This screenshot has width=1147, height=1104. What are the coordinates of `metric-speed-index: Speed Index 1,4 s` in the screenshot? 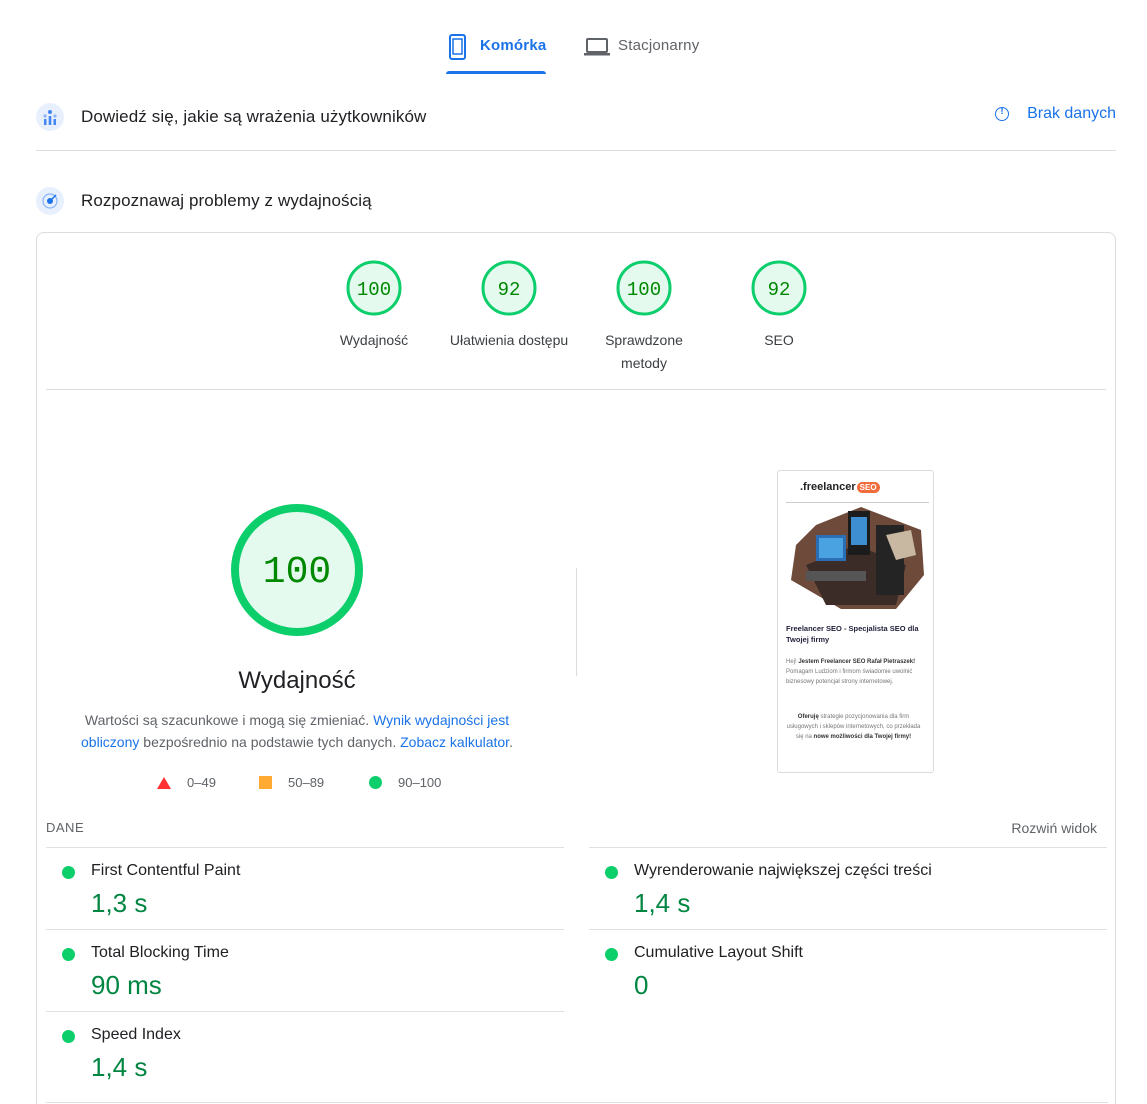 It's located at (305, 1052).